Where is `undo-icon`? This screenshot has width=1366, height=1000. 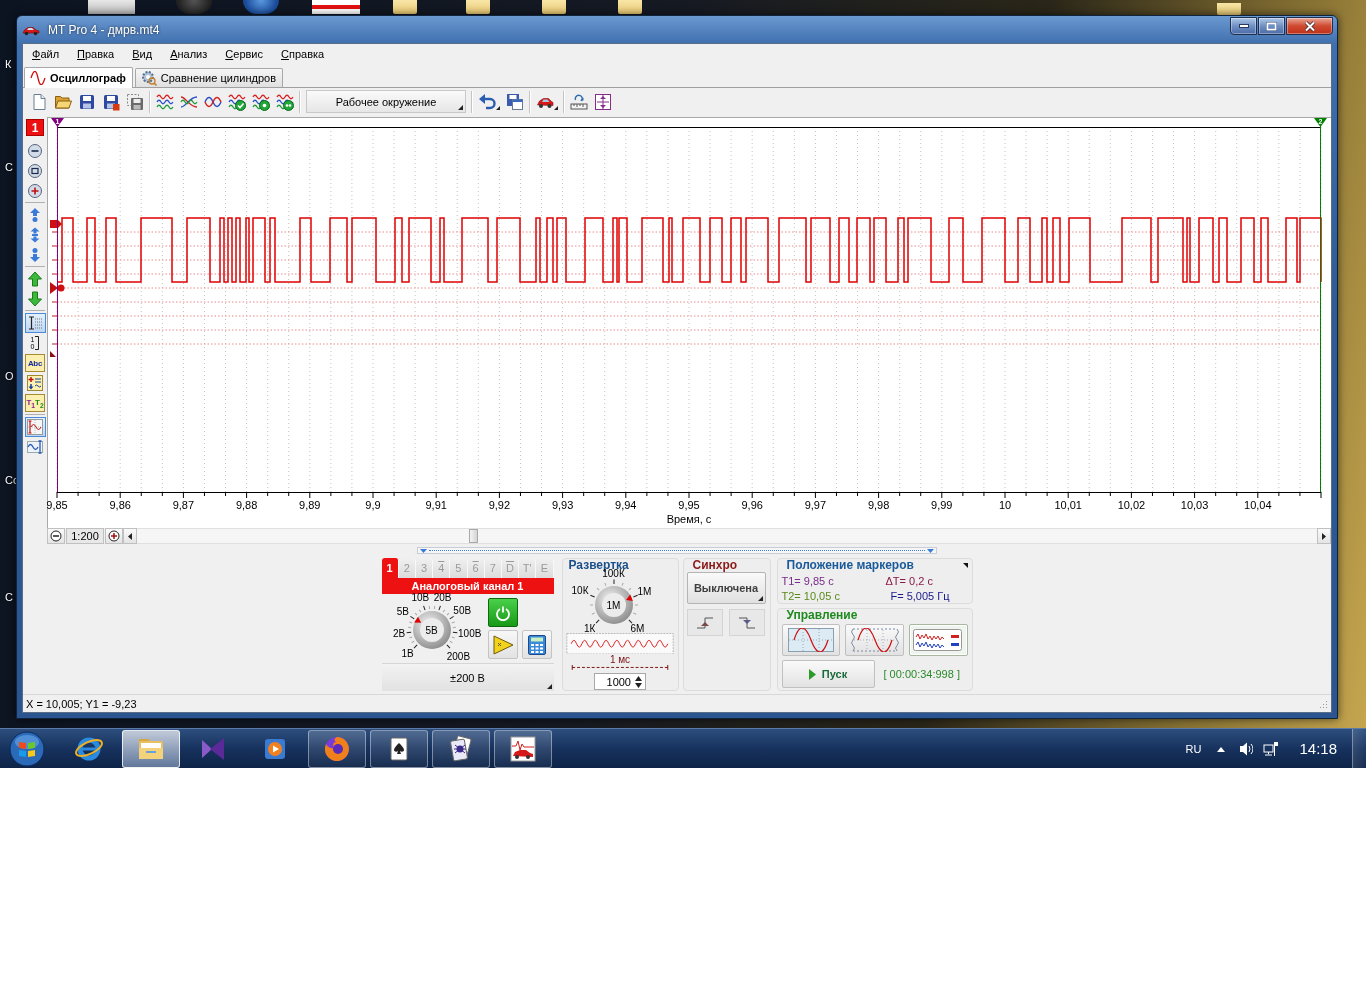
undo-icon is located at coordinates (489, 101).